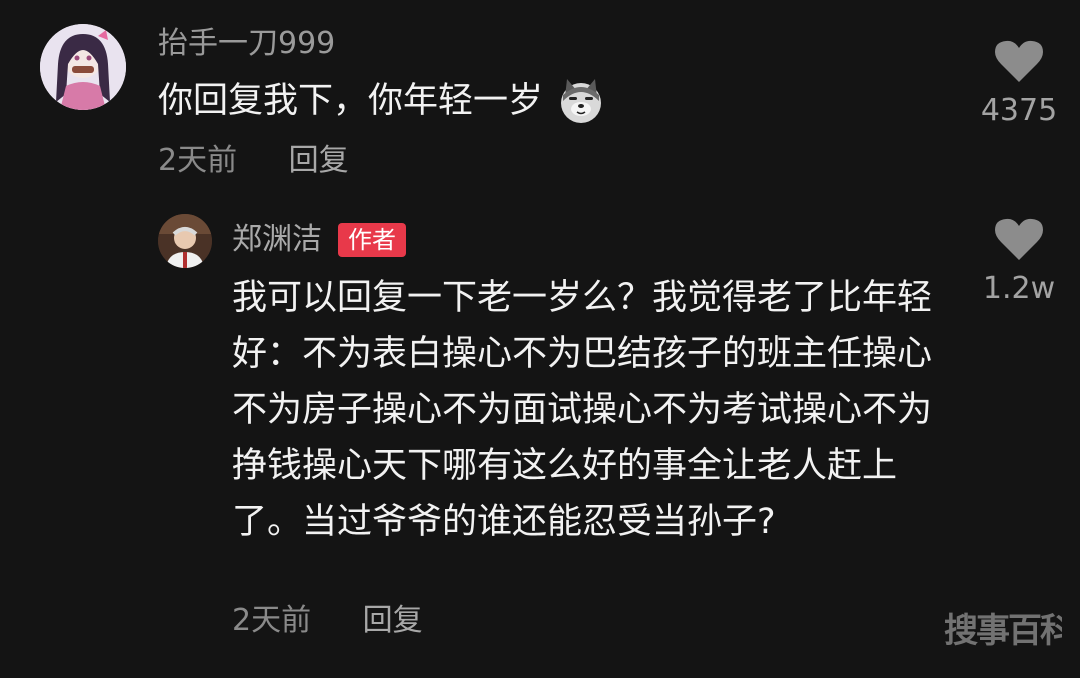 The width and height of the screenshot is (1080, 678). Describe the element at coordinates (581, 101) in the screenshot. I see `dog-emoji-icon` at that location.